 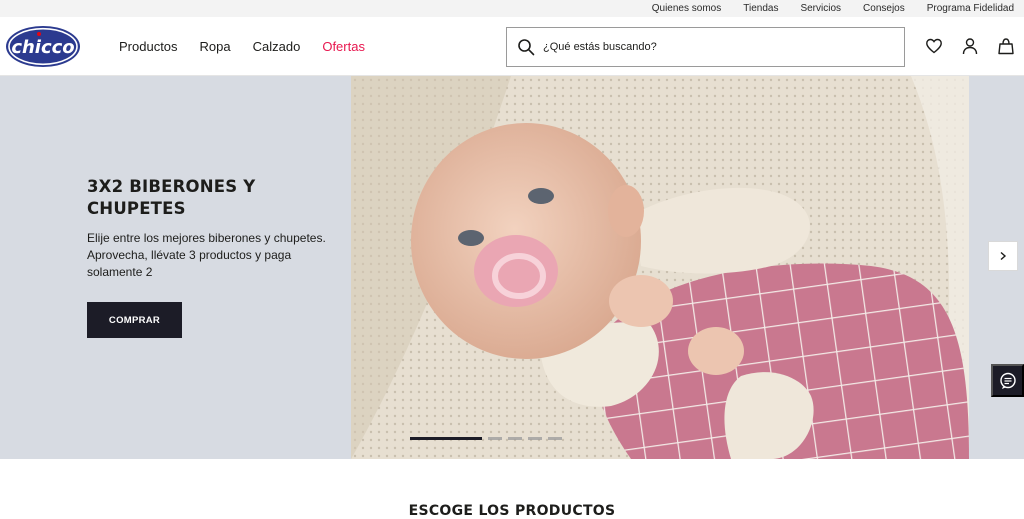 I want to click on comprar-button: COMPRAR, so click(x=134, y=320).